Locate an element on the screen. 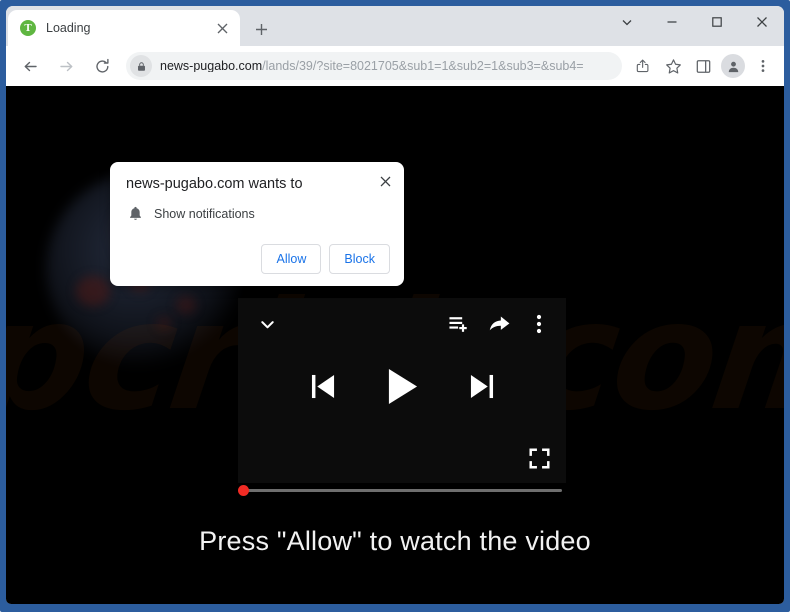 Image resolution: width=790 pixels, height=612 pixels. page-headline: Press "Allow" to watch the video is located at coordinates (395, 541).